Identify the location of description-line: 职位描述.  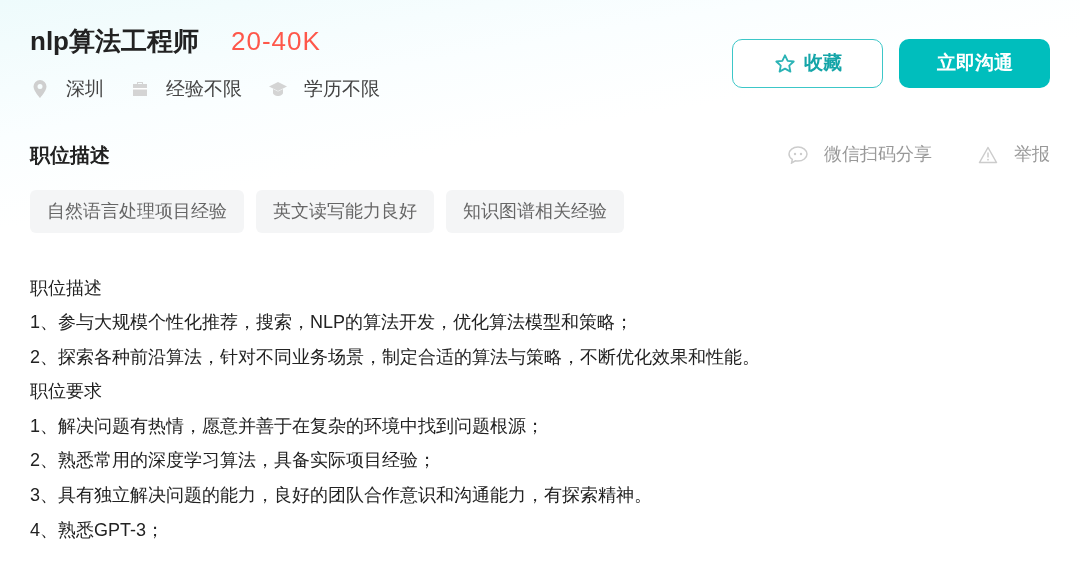
(66, 288).